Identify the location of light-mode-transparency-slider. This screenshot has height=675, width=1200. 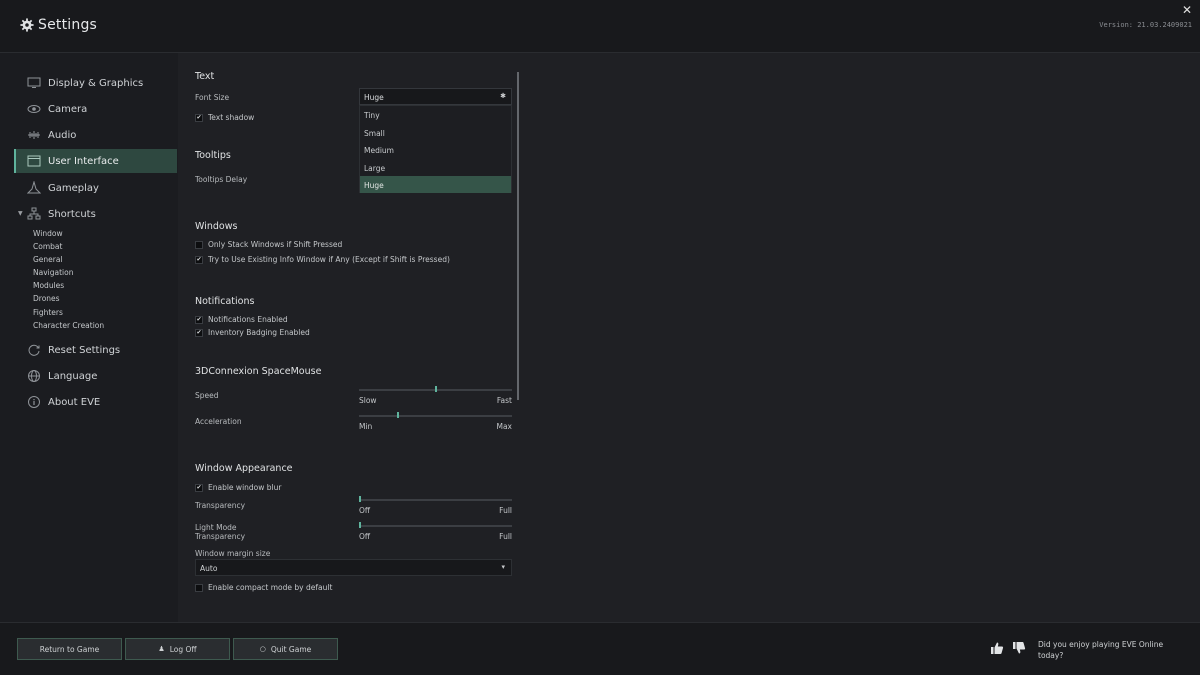
(435, 526).